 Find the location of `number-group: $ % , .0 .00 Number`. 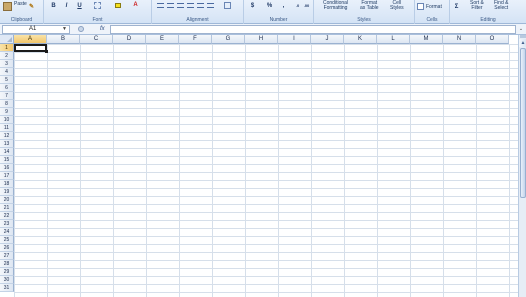

number-group: $ % , .0 .00 Number is located at coordinates (279, 12).